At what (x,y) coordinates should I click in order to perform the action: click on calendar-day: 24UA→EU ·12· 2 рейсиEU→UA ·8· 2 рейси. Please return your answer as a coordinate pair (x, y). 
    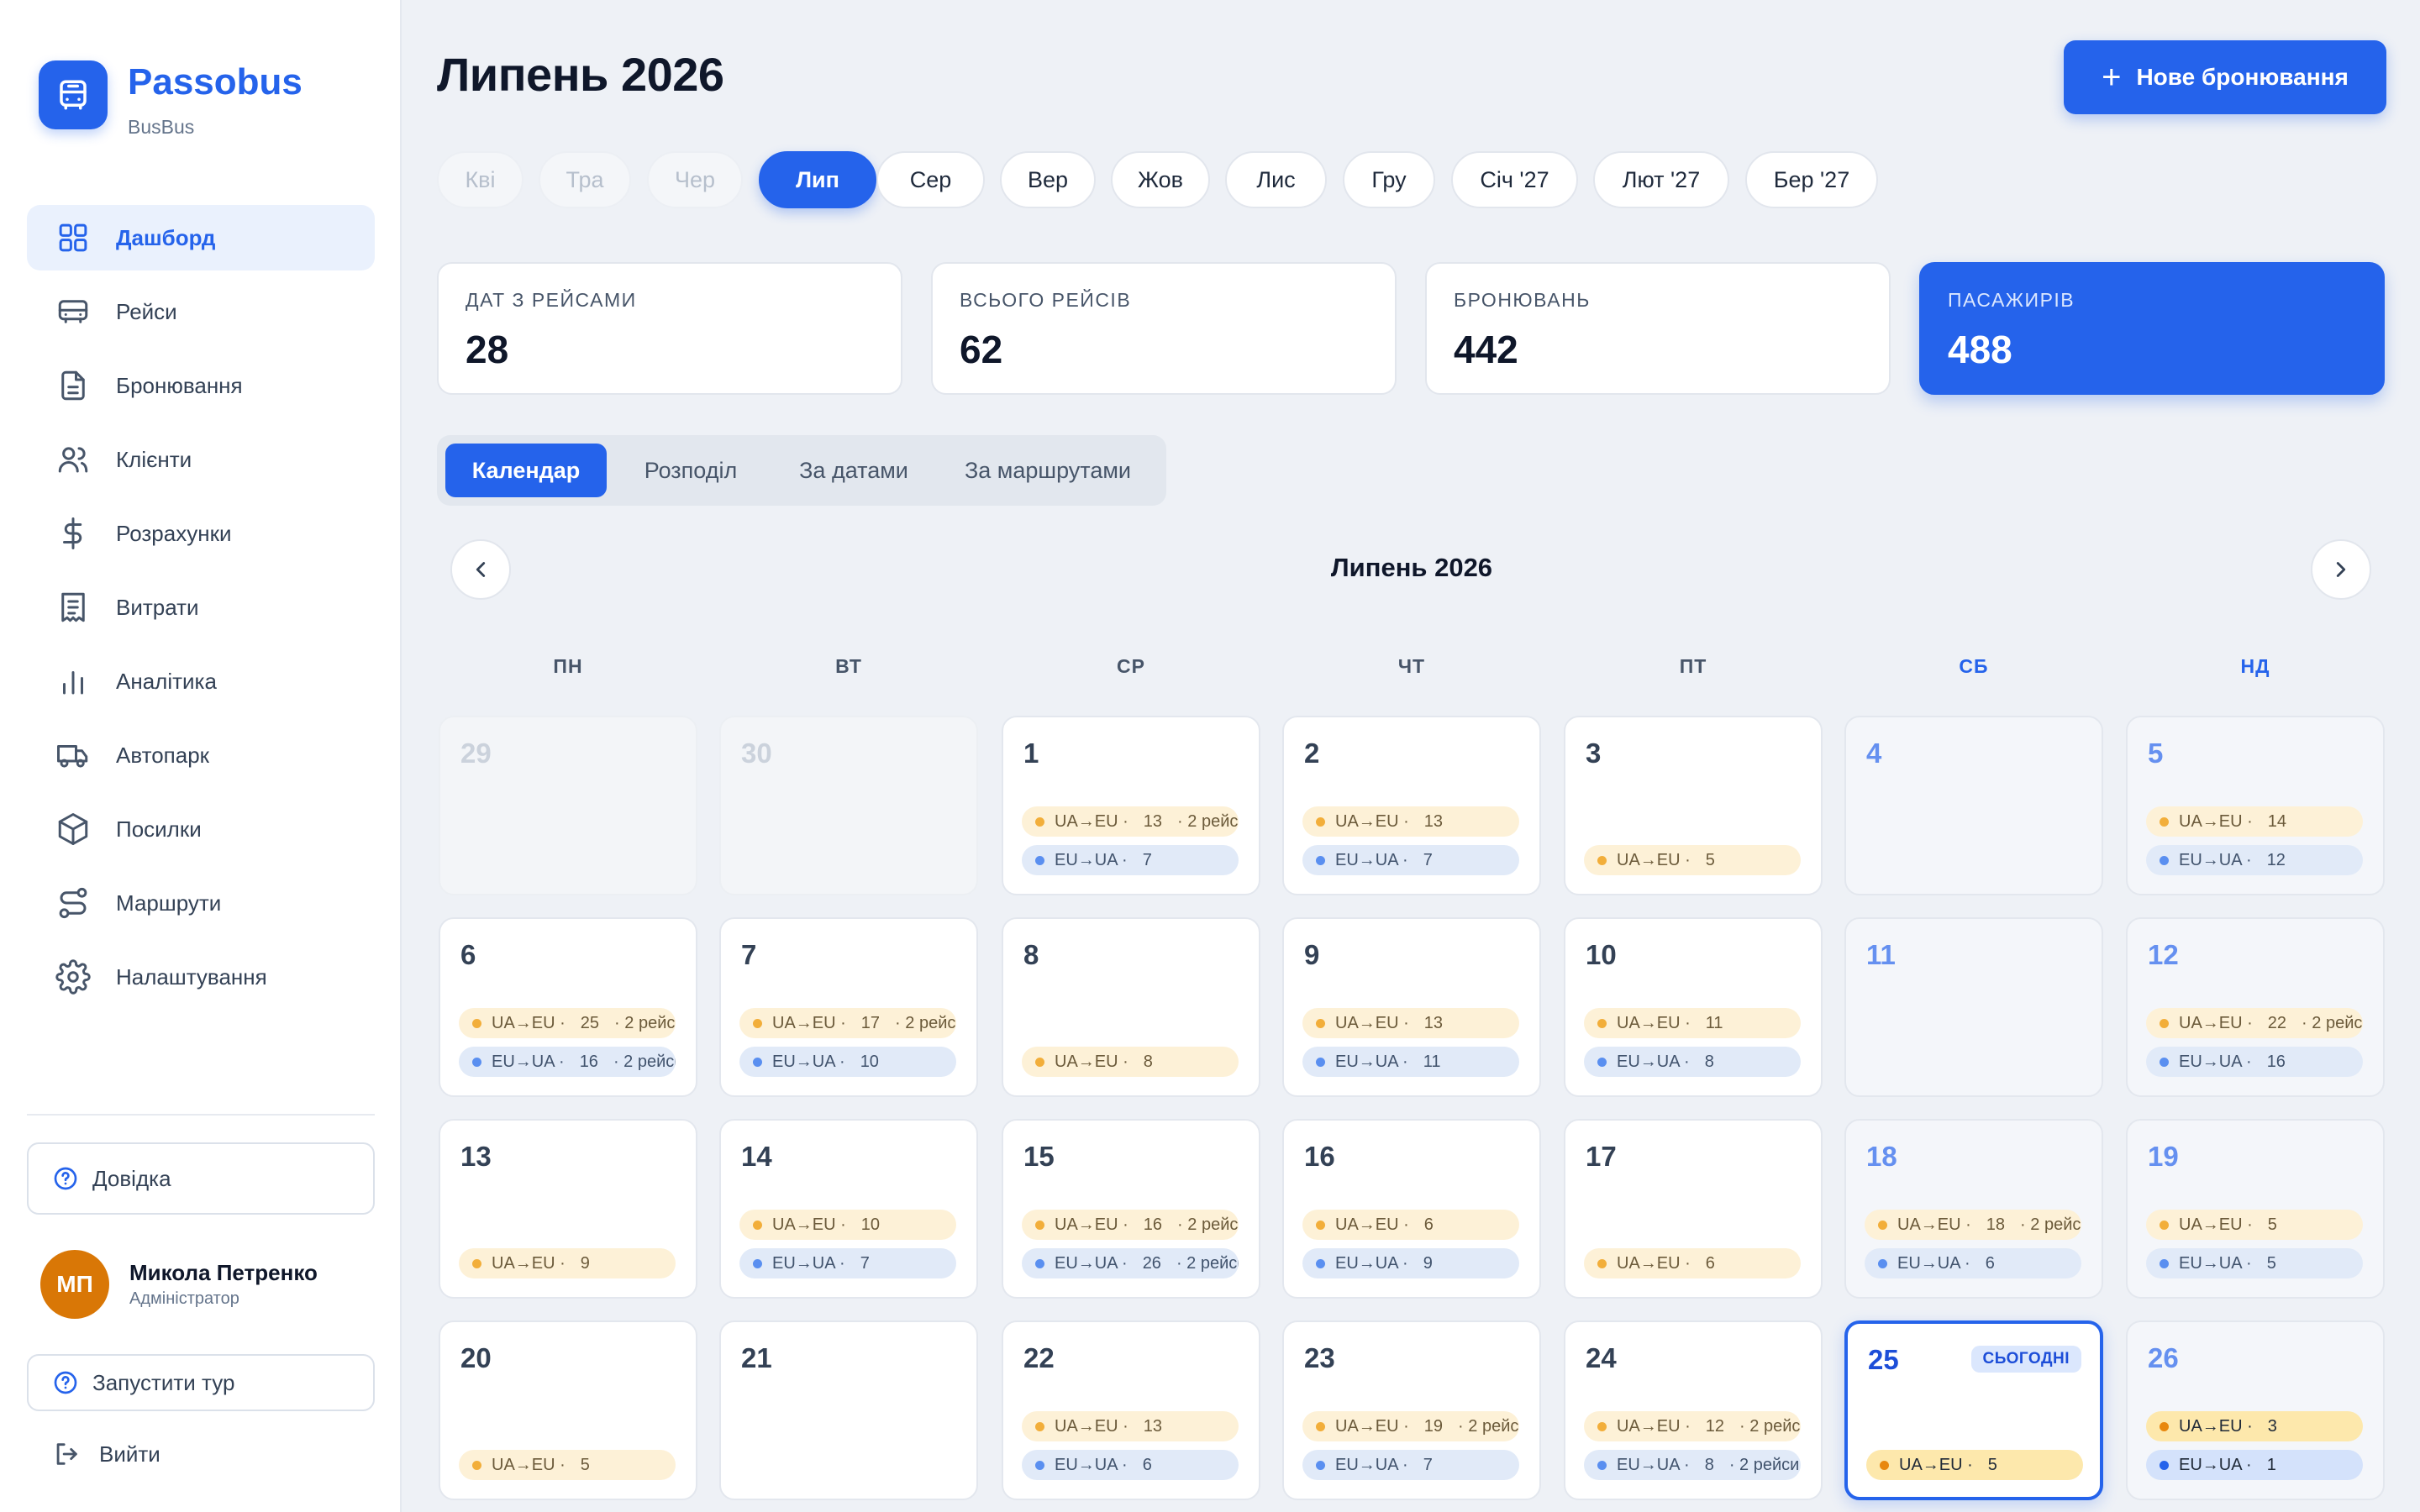
    Looking at the image, I should click on (1693, 1410).